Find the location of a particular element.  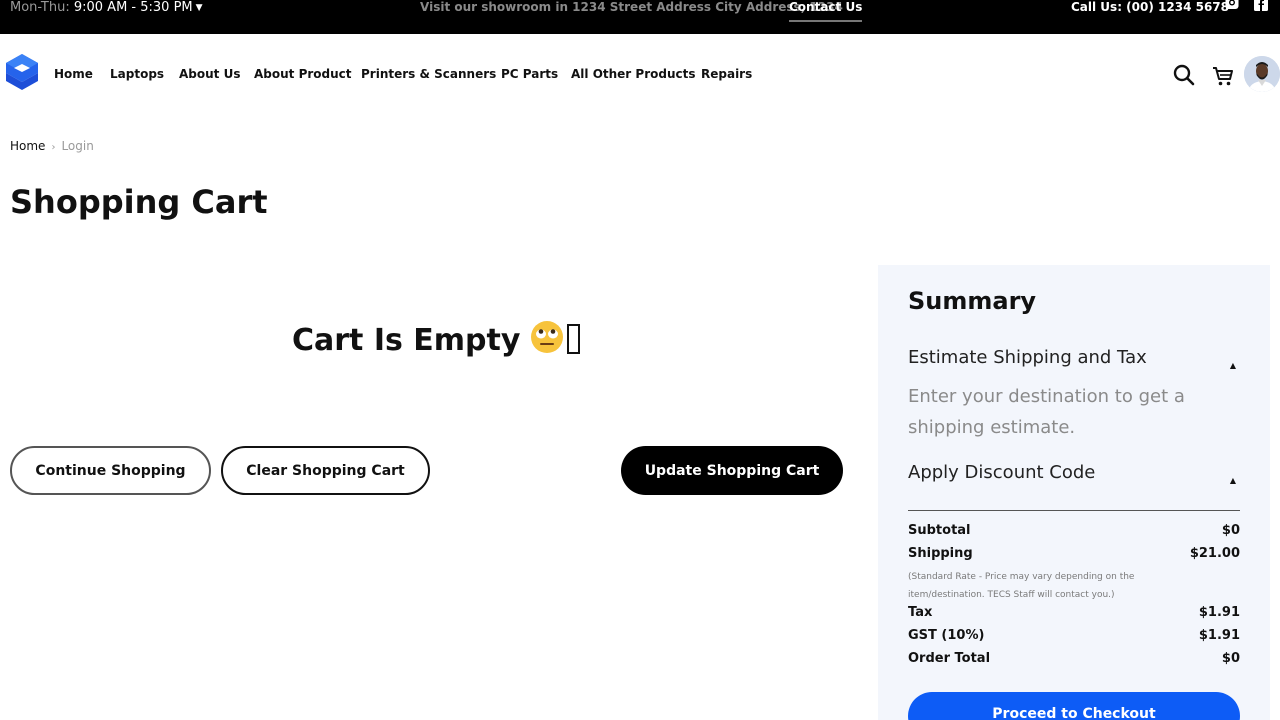

hours-selector: Mon-Thu: 9:00 AM - 5:30 PM ▼ is located at coordinates (106, 8).